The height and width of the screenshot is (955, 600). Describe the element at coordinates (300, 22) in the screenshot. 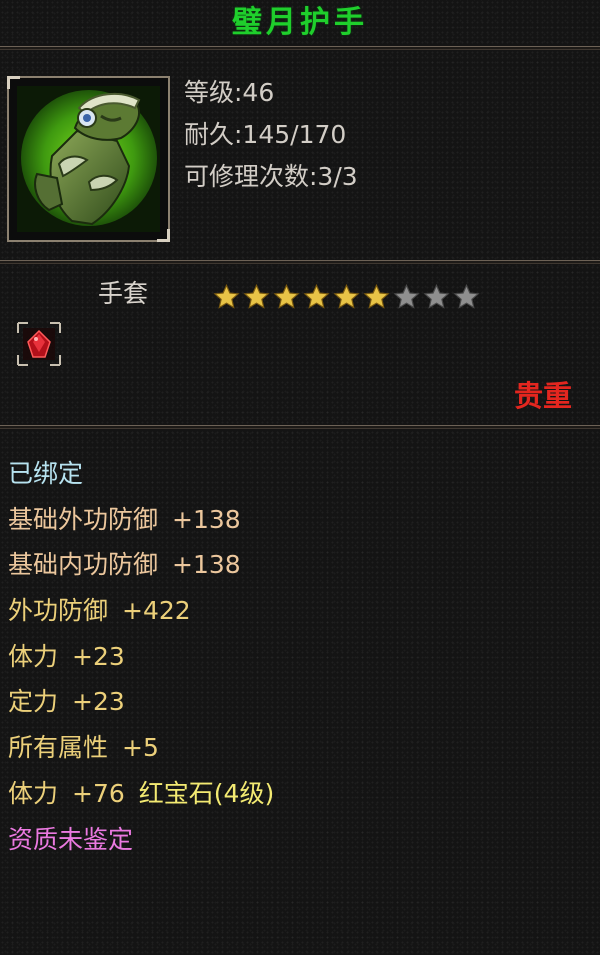

I see `item-name: 璧月护手` at that location.